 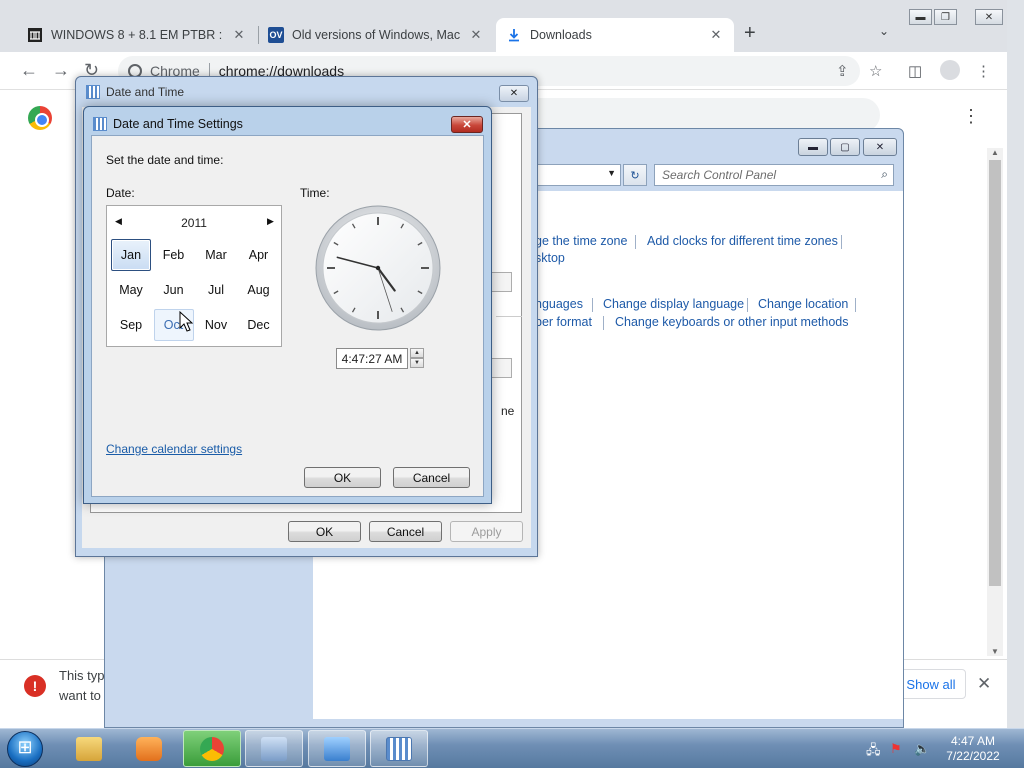 I want to click on desktop-link: sktop, so click(x=550, y=258).